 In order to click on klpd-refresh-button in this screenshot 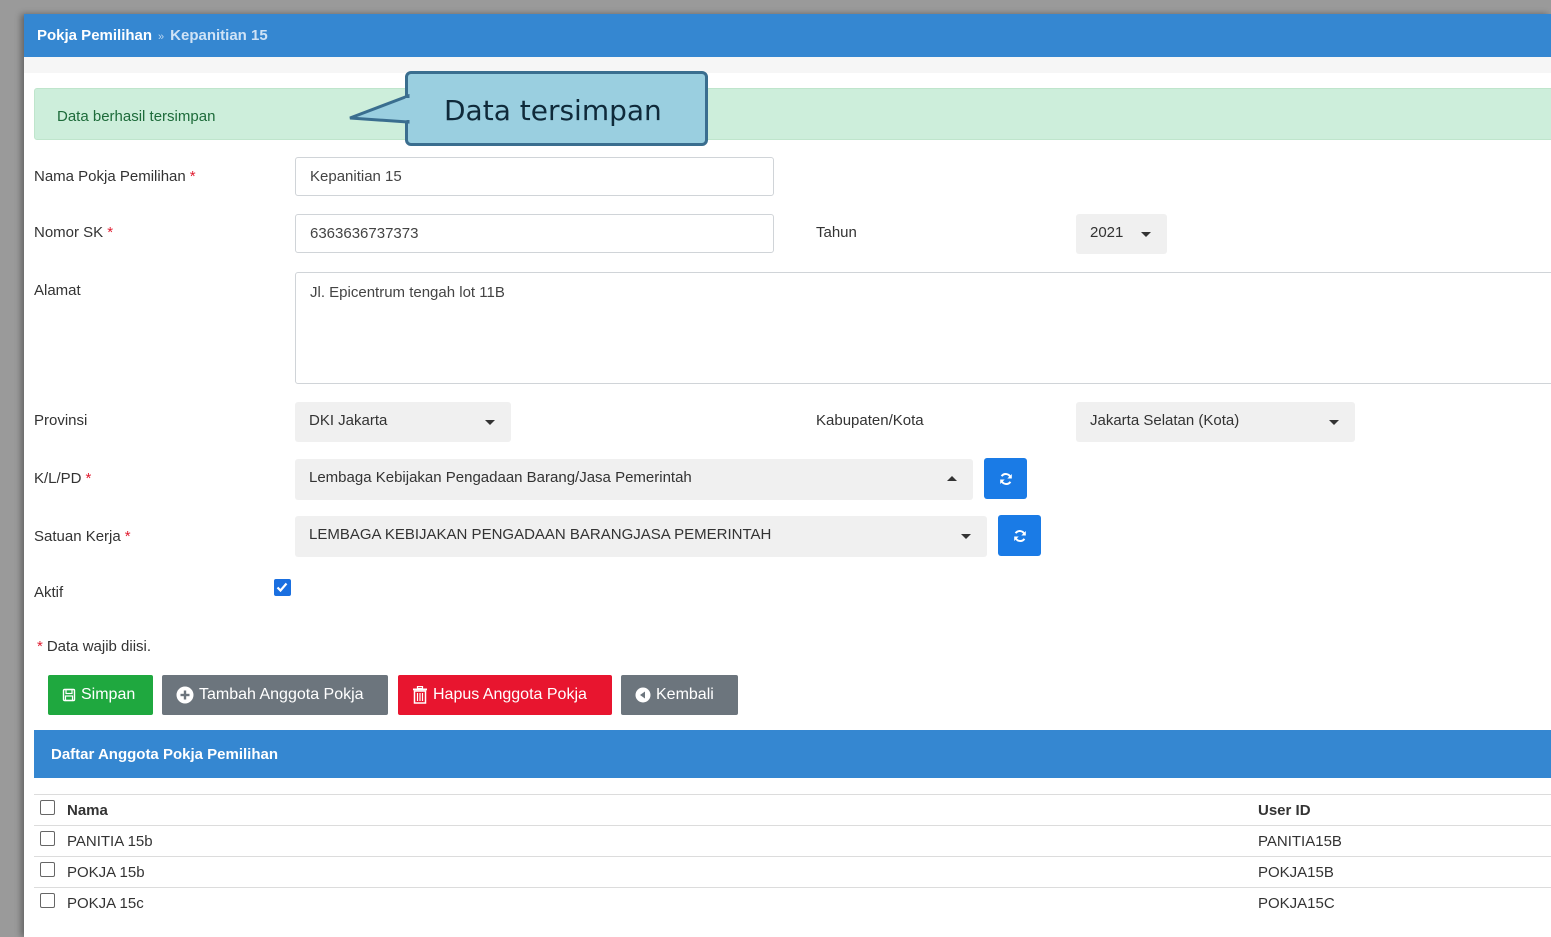, I will do `click(1005, 478)`.